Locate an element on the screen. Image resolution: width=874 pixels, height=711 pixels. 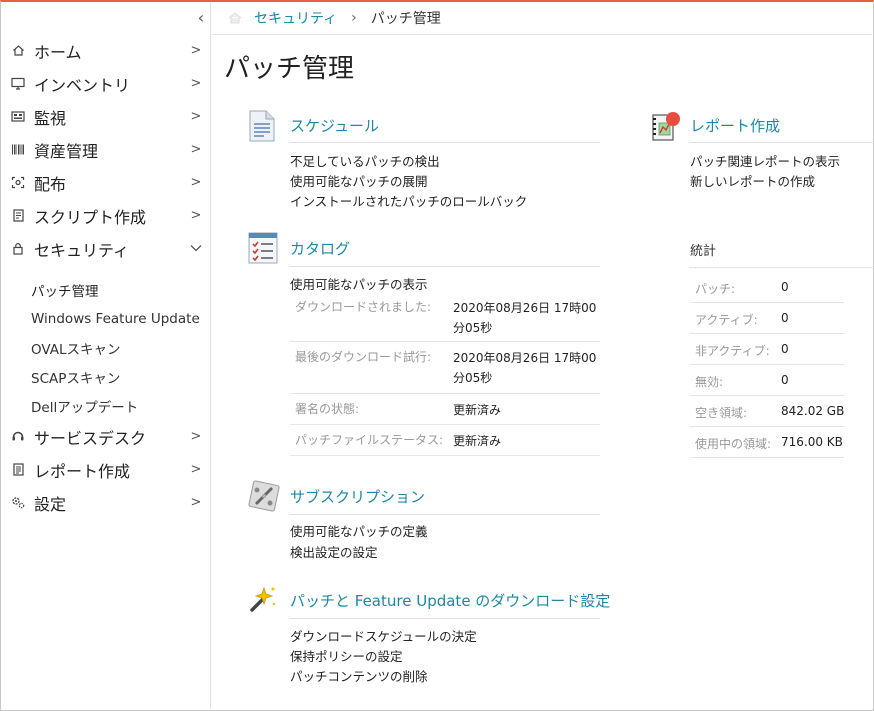
sidebar-subitem-oval-scan: OVALスキャン is located at coordinates (76, 348).